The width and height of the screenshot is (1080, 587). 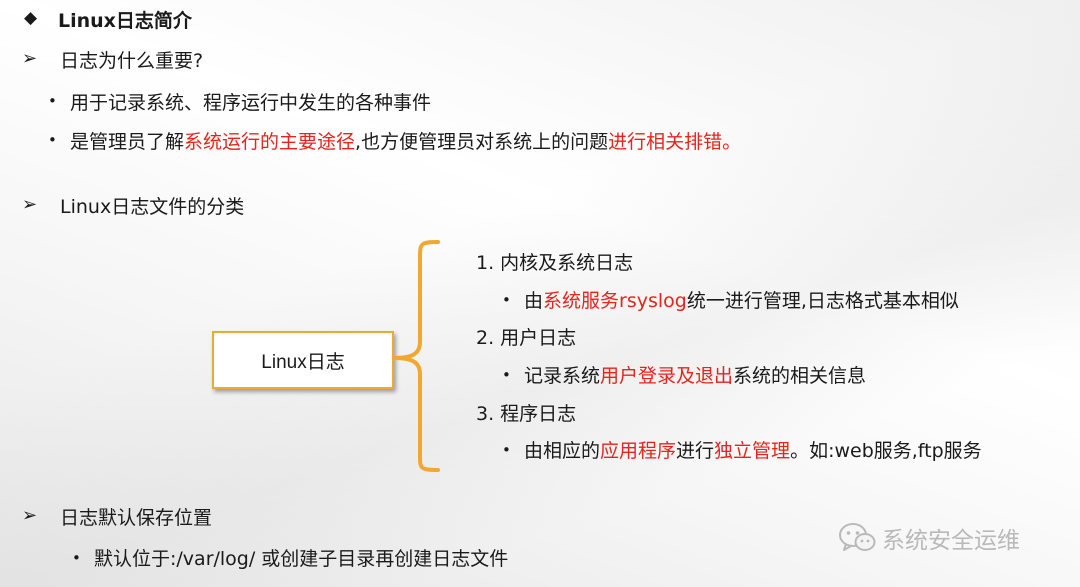 I want to click on text-segment: 统一进行管理,日志格式基本相似, so click(x=822, y=301).